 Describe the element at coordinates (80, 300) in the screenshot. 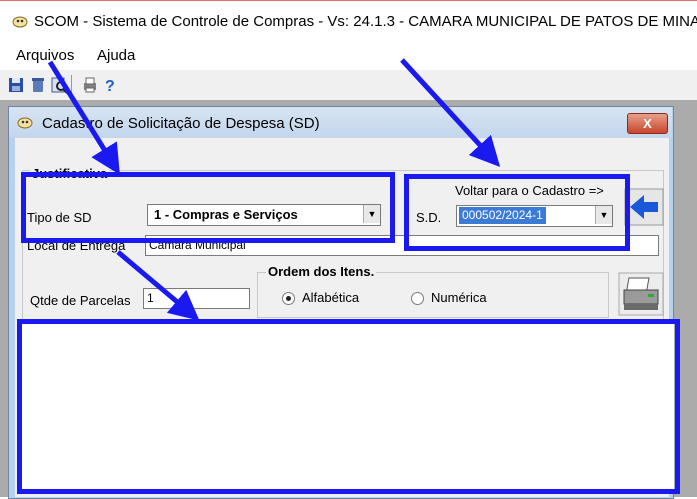

I see `parcelas-label: Qtde de Parcelas` at that location.